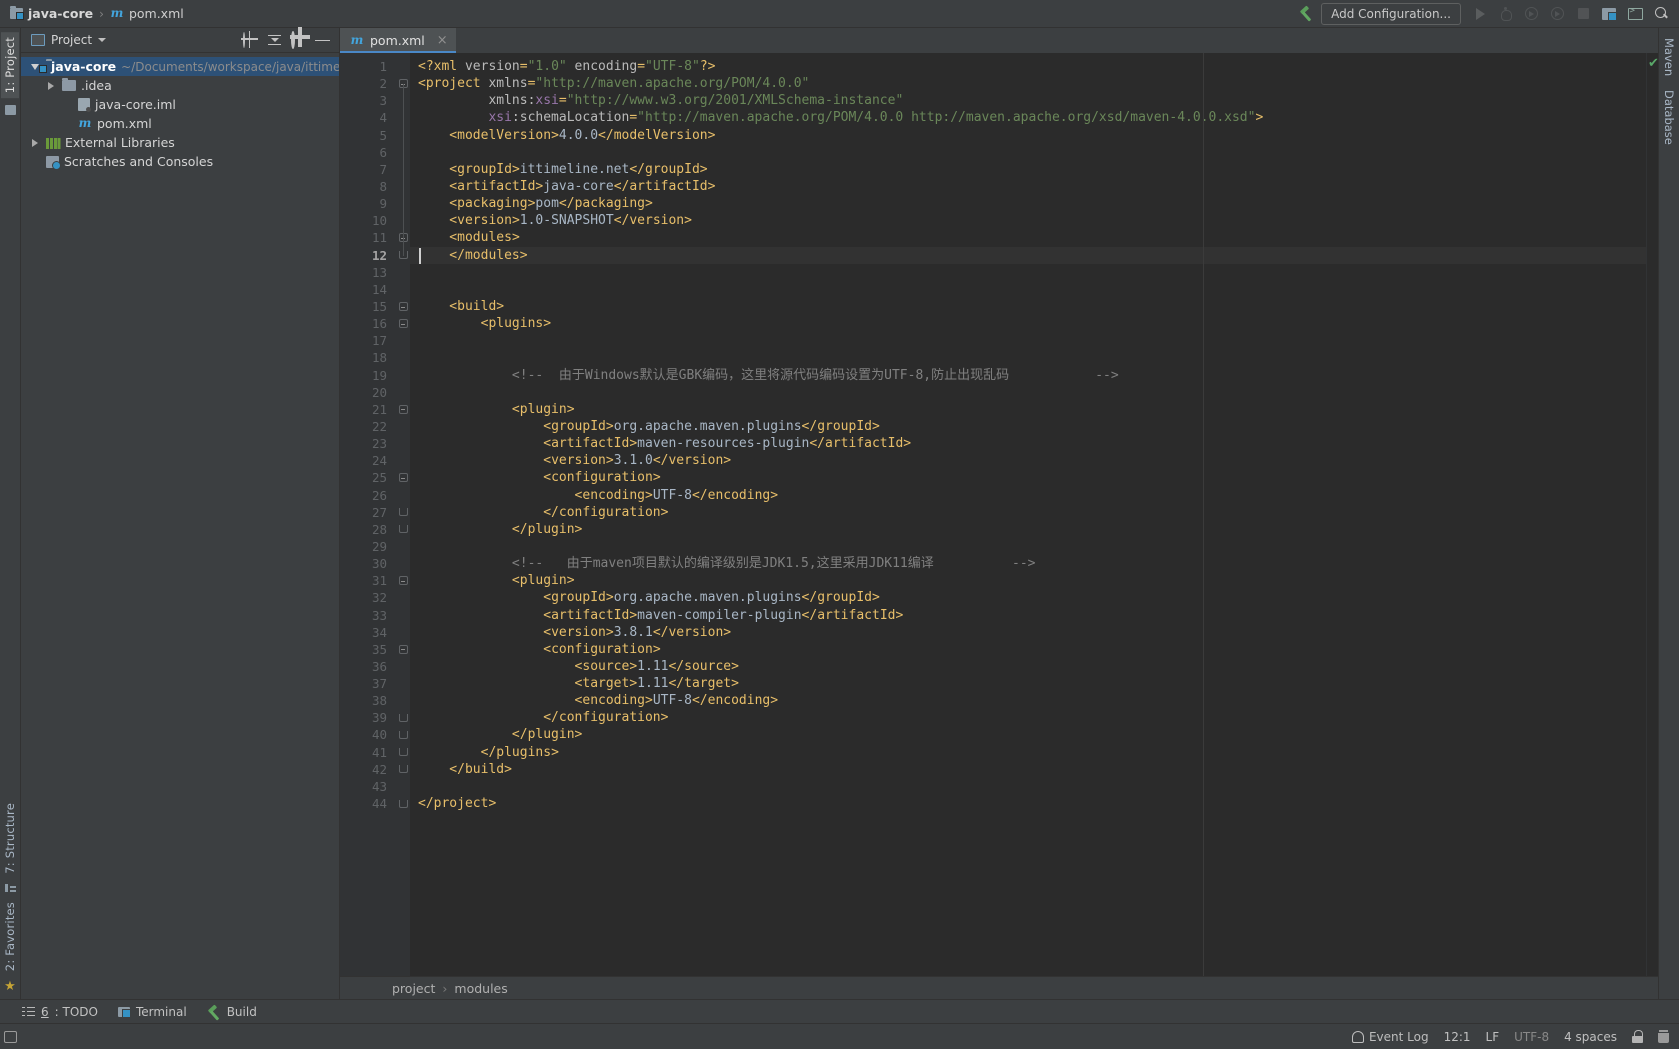 The image size is (1679, 1049). Describe the element at coordinates (368, 186) in the screenshot. I see `line-number: 8` at that location.